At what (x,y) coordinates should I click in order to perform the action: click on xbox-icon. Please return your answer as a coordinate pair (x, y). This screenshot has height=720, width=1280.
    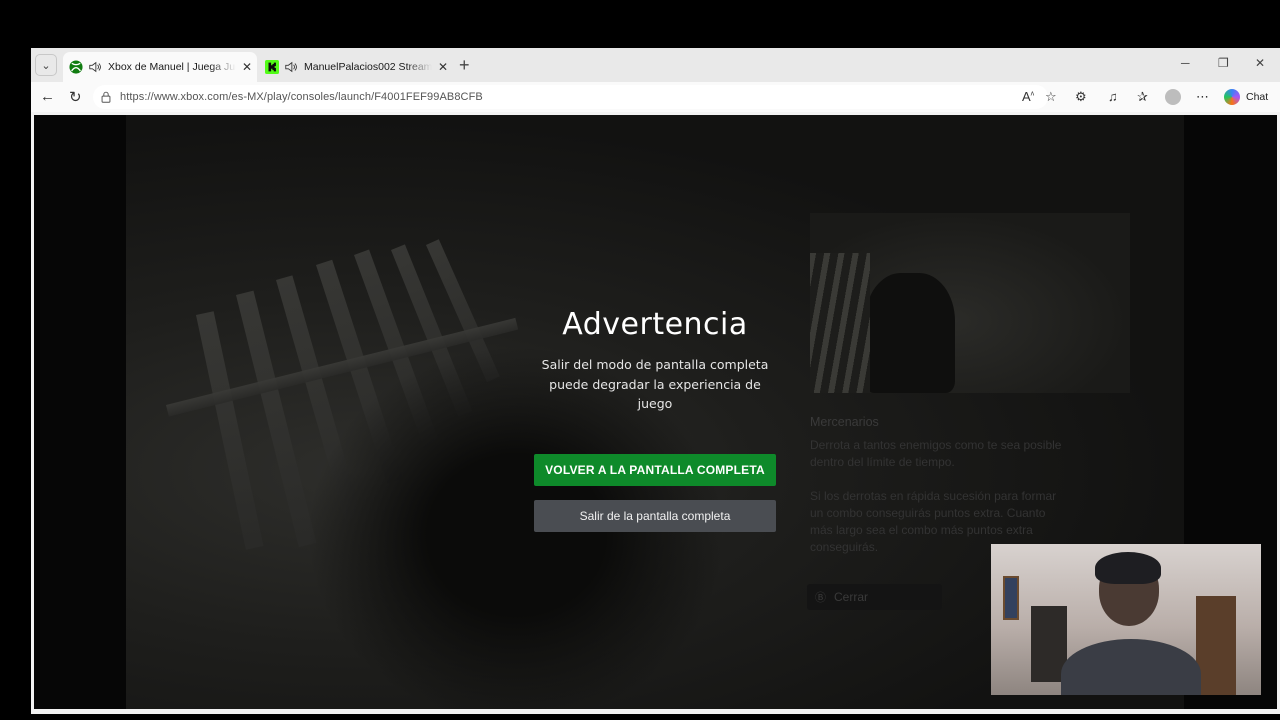
    Looking at the image, I should click on (76, 67).